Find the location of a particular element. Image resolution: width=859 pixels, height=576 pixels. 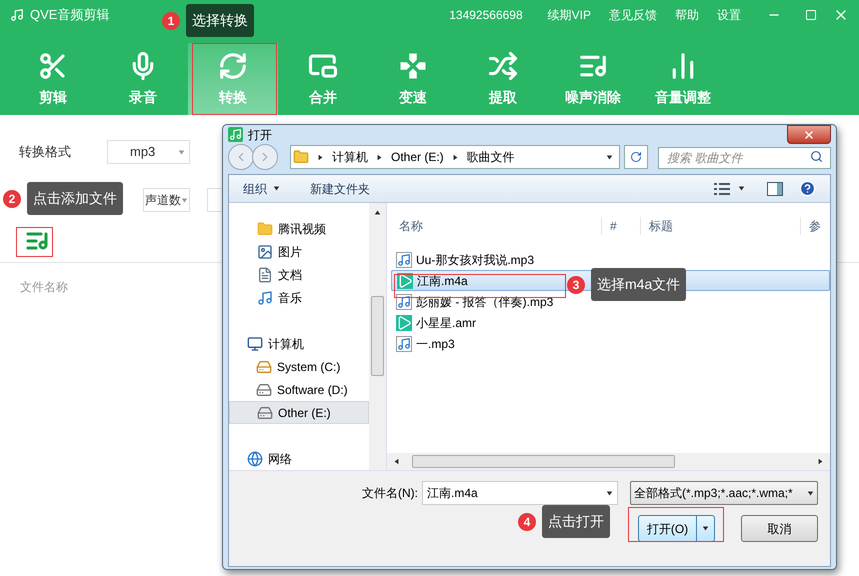

callout-tooltip: 选择m4a文件 is located at coordinates (638, 284).